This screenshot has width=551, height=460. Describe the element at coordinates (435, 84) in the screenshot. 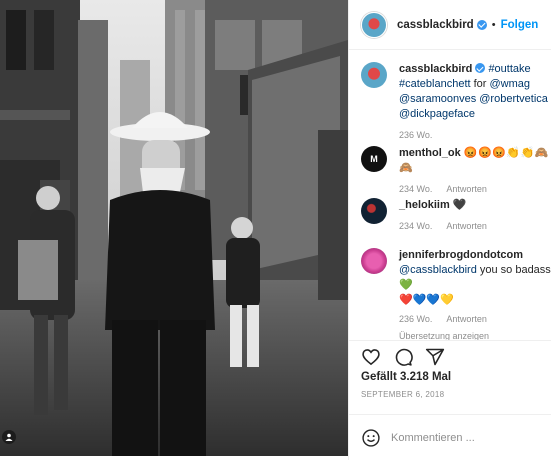

I see `hashtag-link: #cateblanchett` at that location.